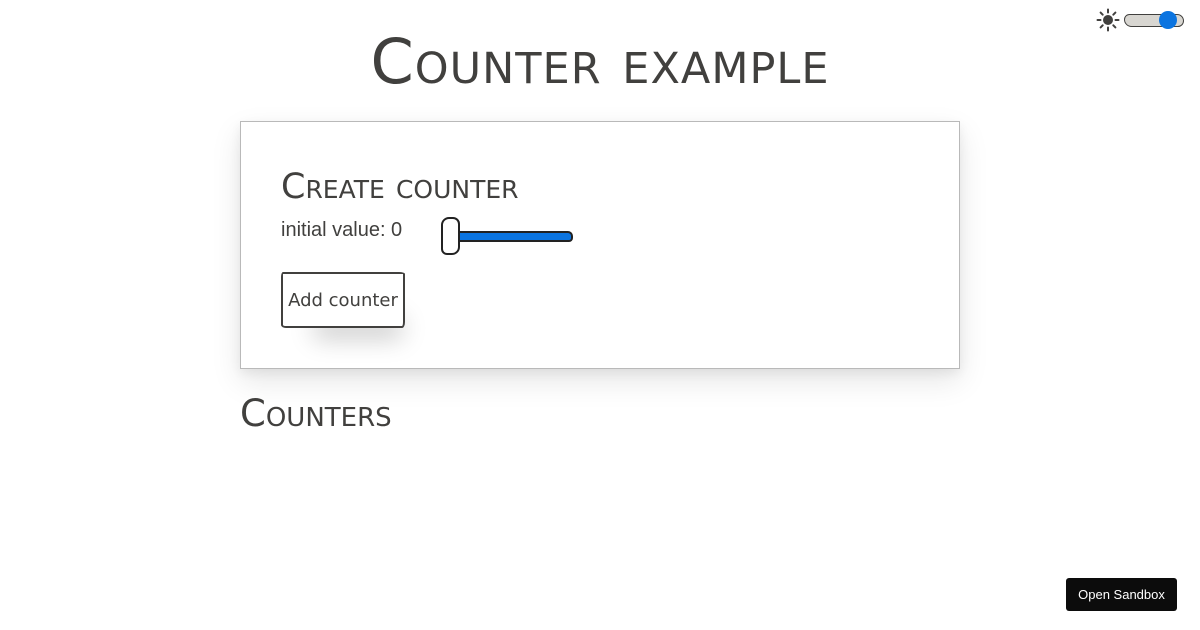 Image resolution: width=1200 pixels, height=630 pixels. What do you see at coordinates (450, 236) in the screenshot?
I see `slider-thumb` at bounding box center [450, 236].